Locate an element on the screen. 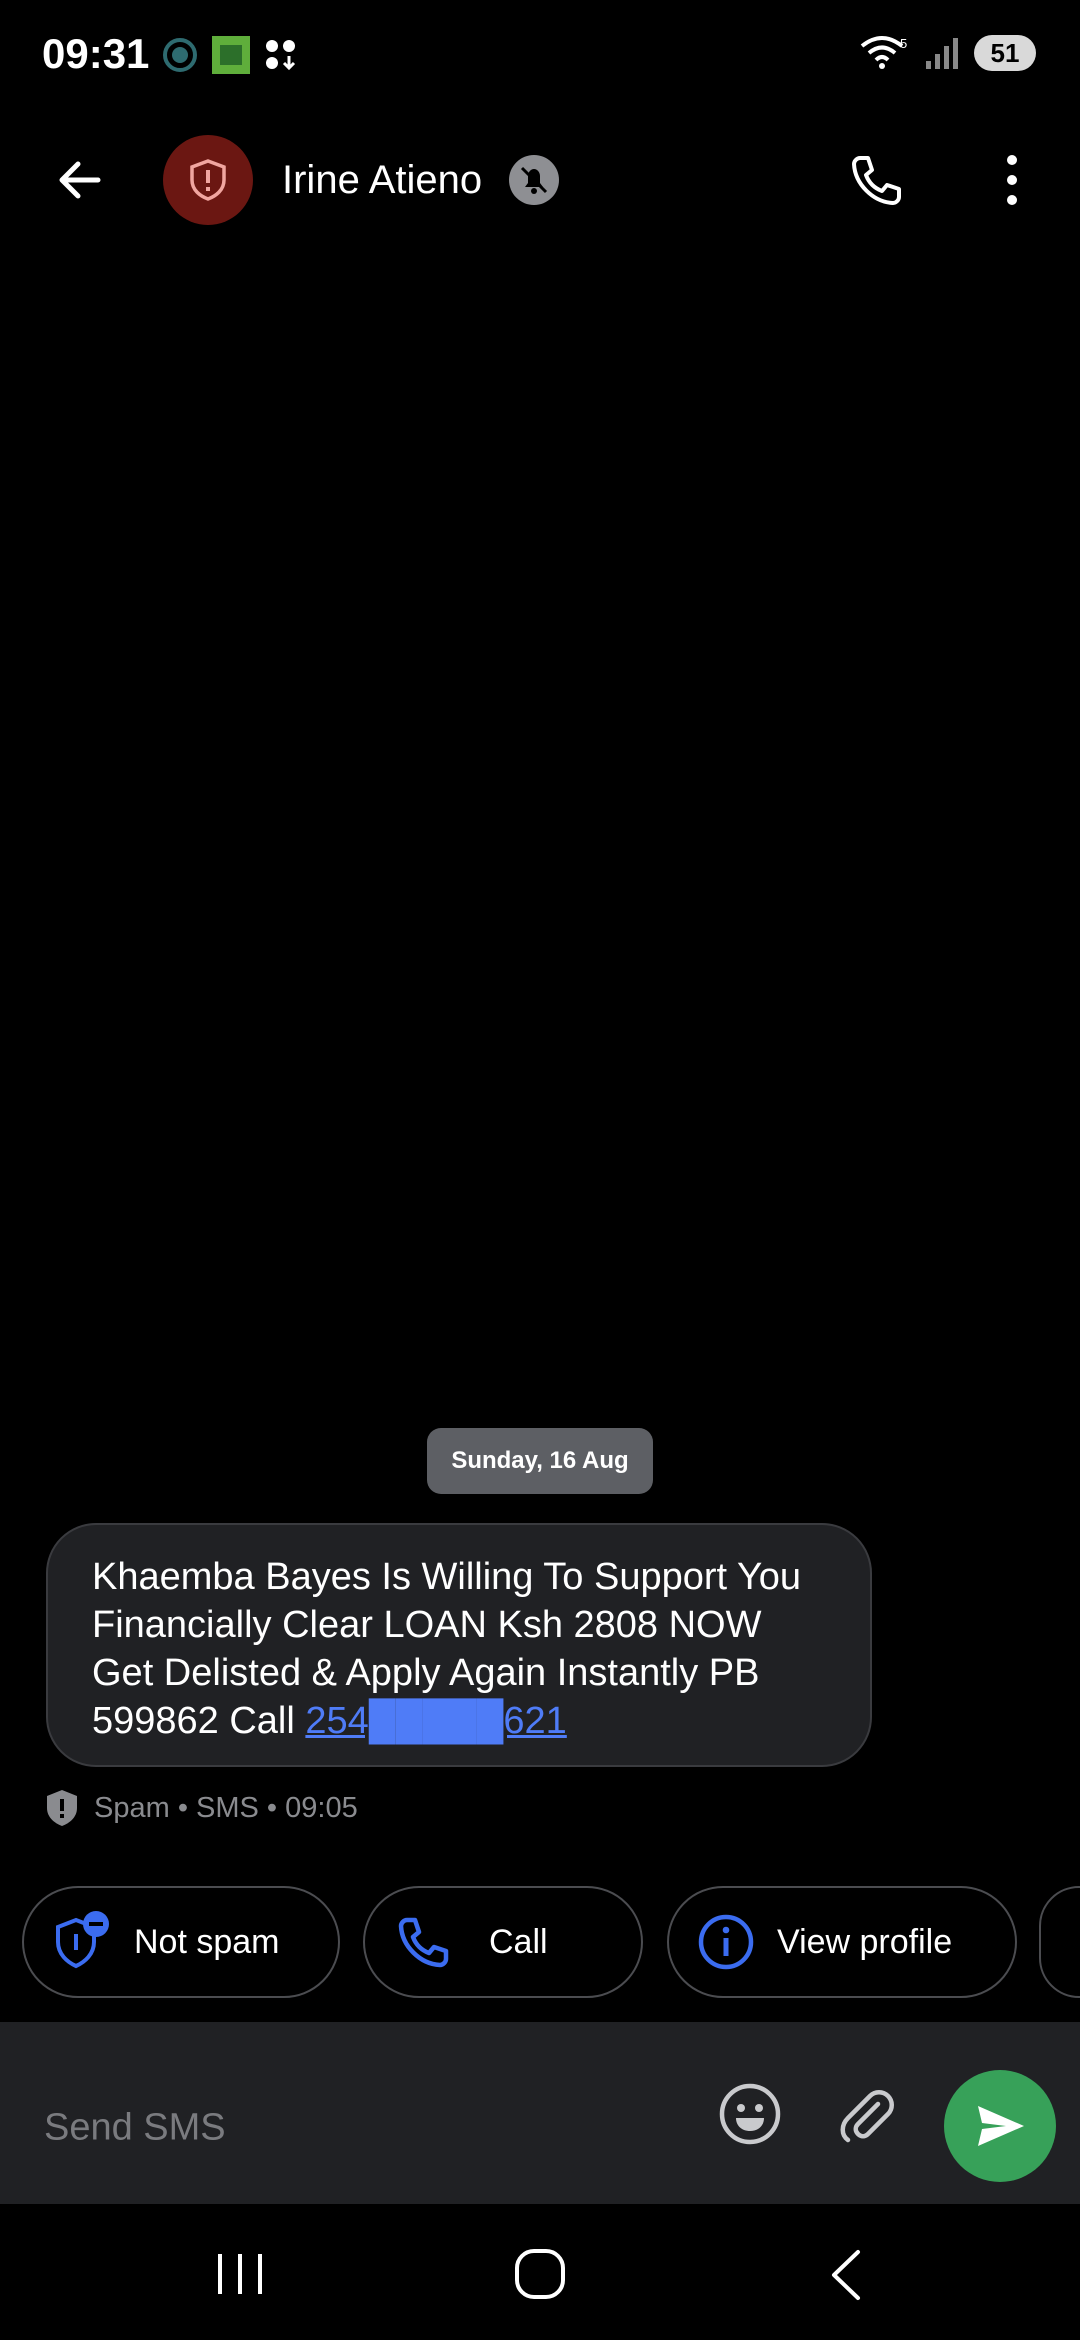 This screenshot has width=1080, height=2340. attach-icon is located at coordinates (866, 2114).